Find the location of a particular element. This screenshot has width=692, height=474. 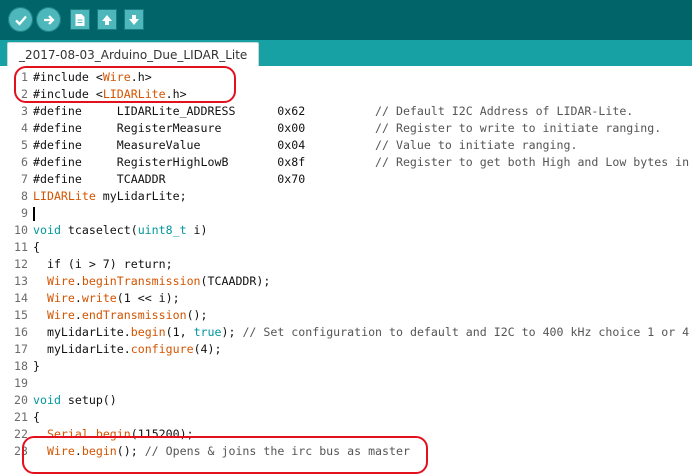

line-number: 13 is located at coordinates (21, 281).